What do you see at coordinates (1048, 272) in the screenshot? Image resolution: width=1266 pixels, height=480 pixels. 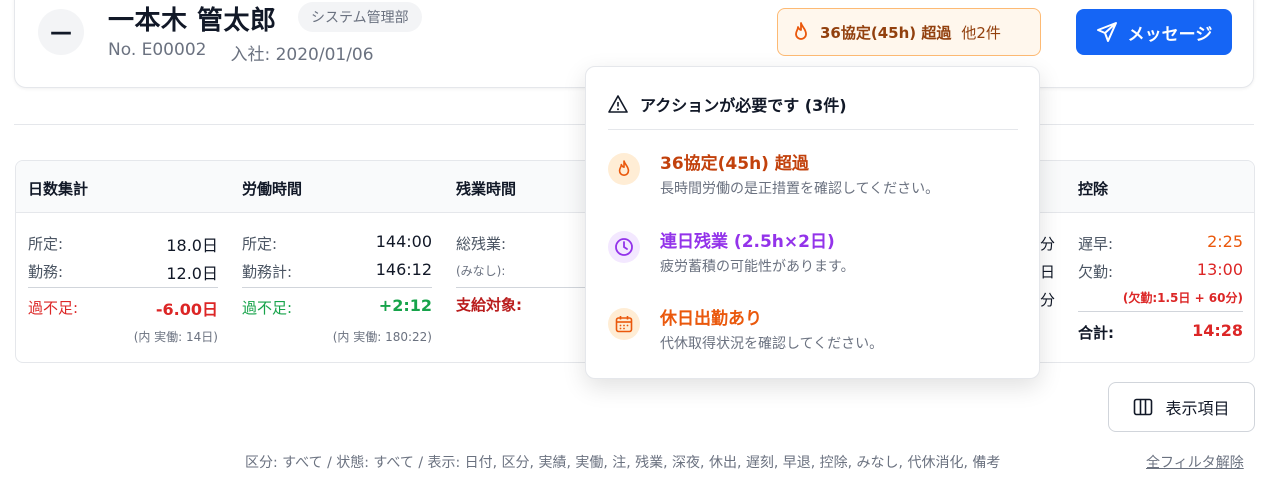 I see `hidden-col-fragment-2: 日` at bounding box center [1048, 272].